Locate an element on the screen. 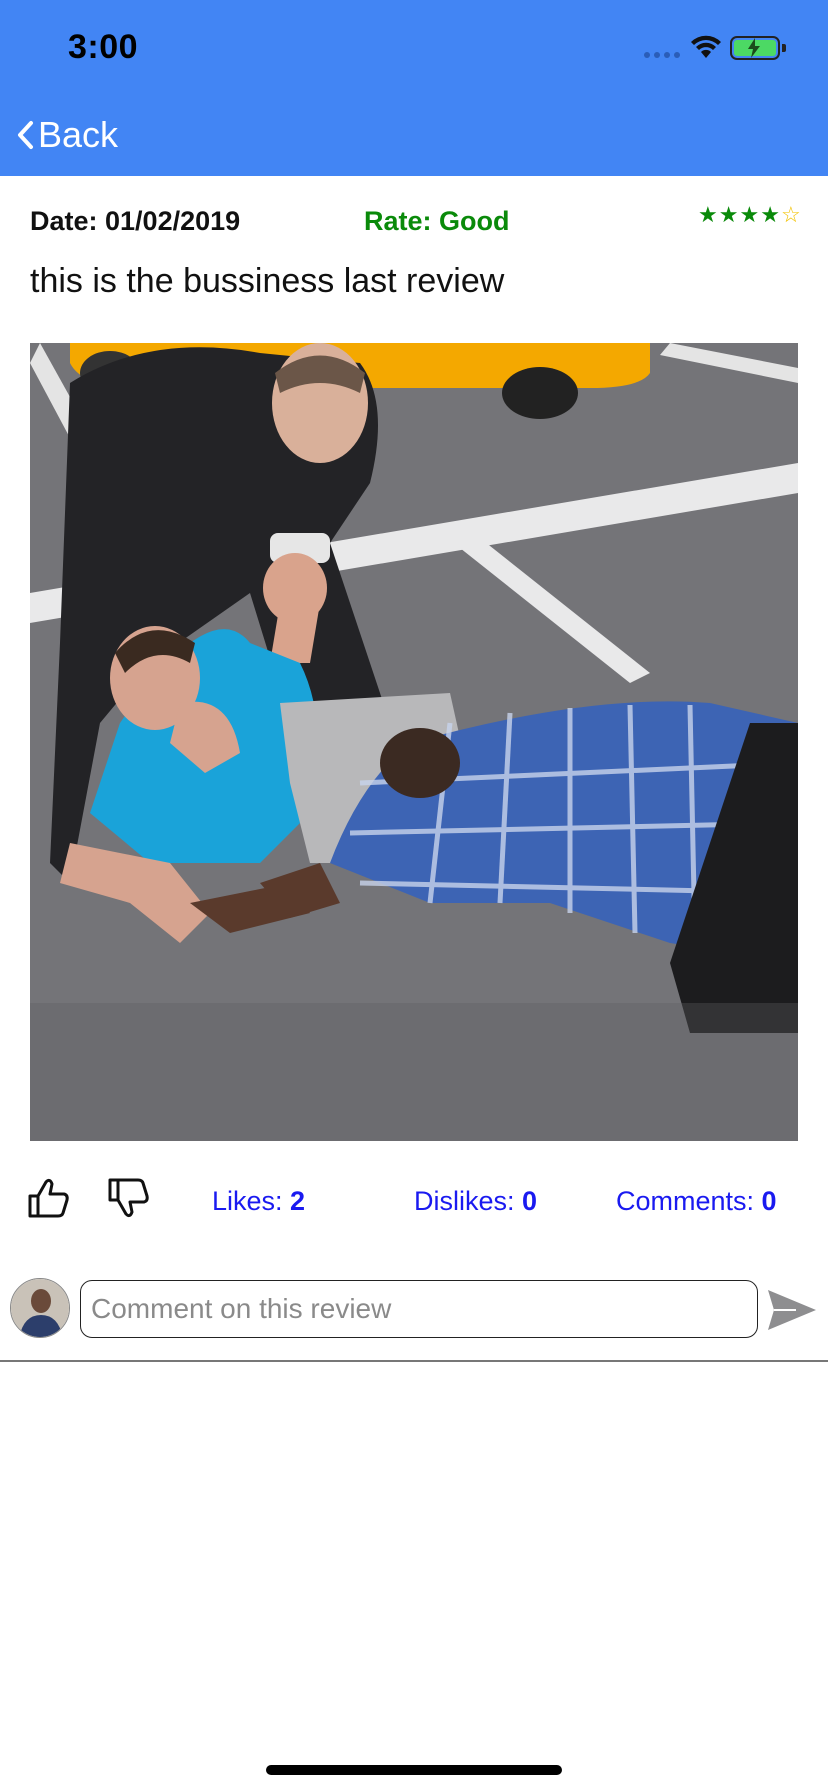  dislikes-count: Dislikes: 0 is located at coordinates (475, 1201).